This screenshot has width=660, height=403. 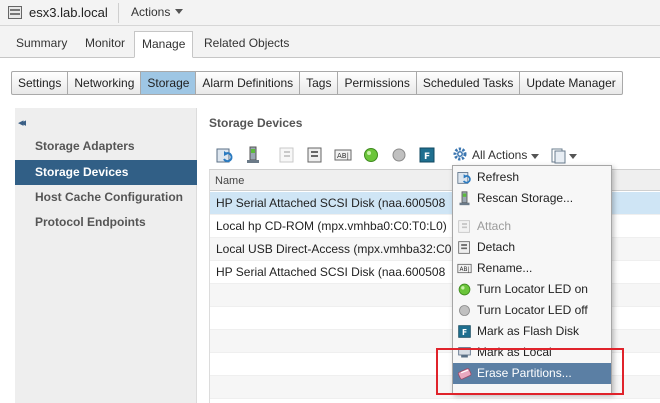 What do you see at coordinates (164, 44) in the screenshot?
I see `tab-manage: Manage` at bounding box center [164, 44].